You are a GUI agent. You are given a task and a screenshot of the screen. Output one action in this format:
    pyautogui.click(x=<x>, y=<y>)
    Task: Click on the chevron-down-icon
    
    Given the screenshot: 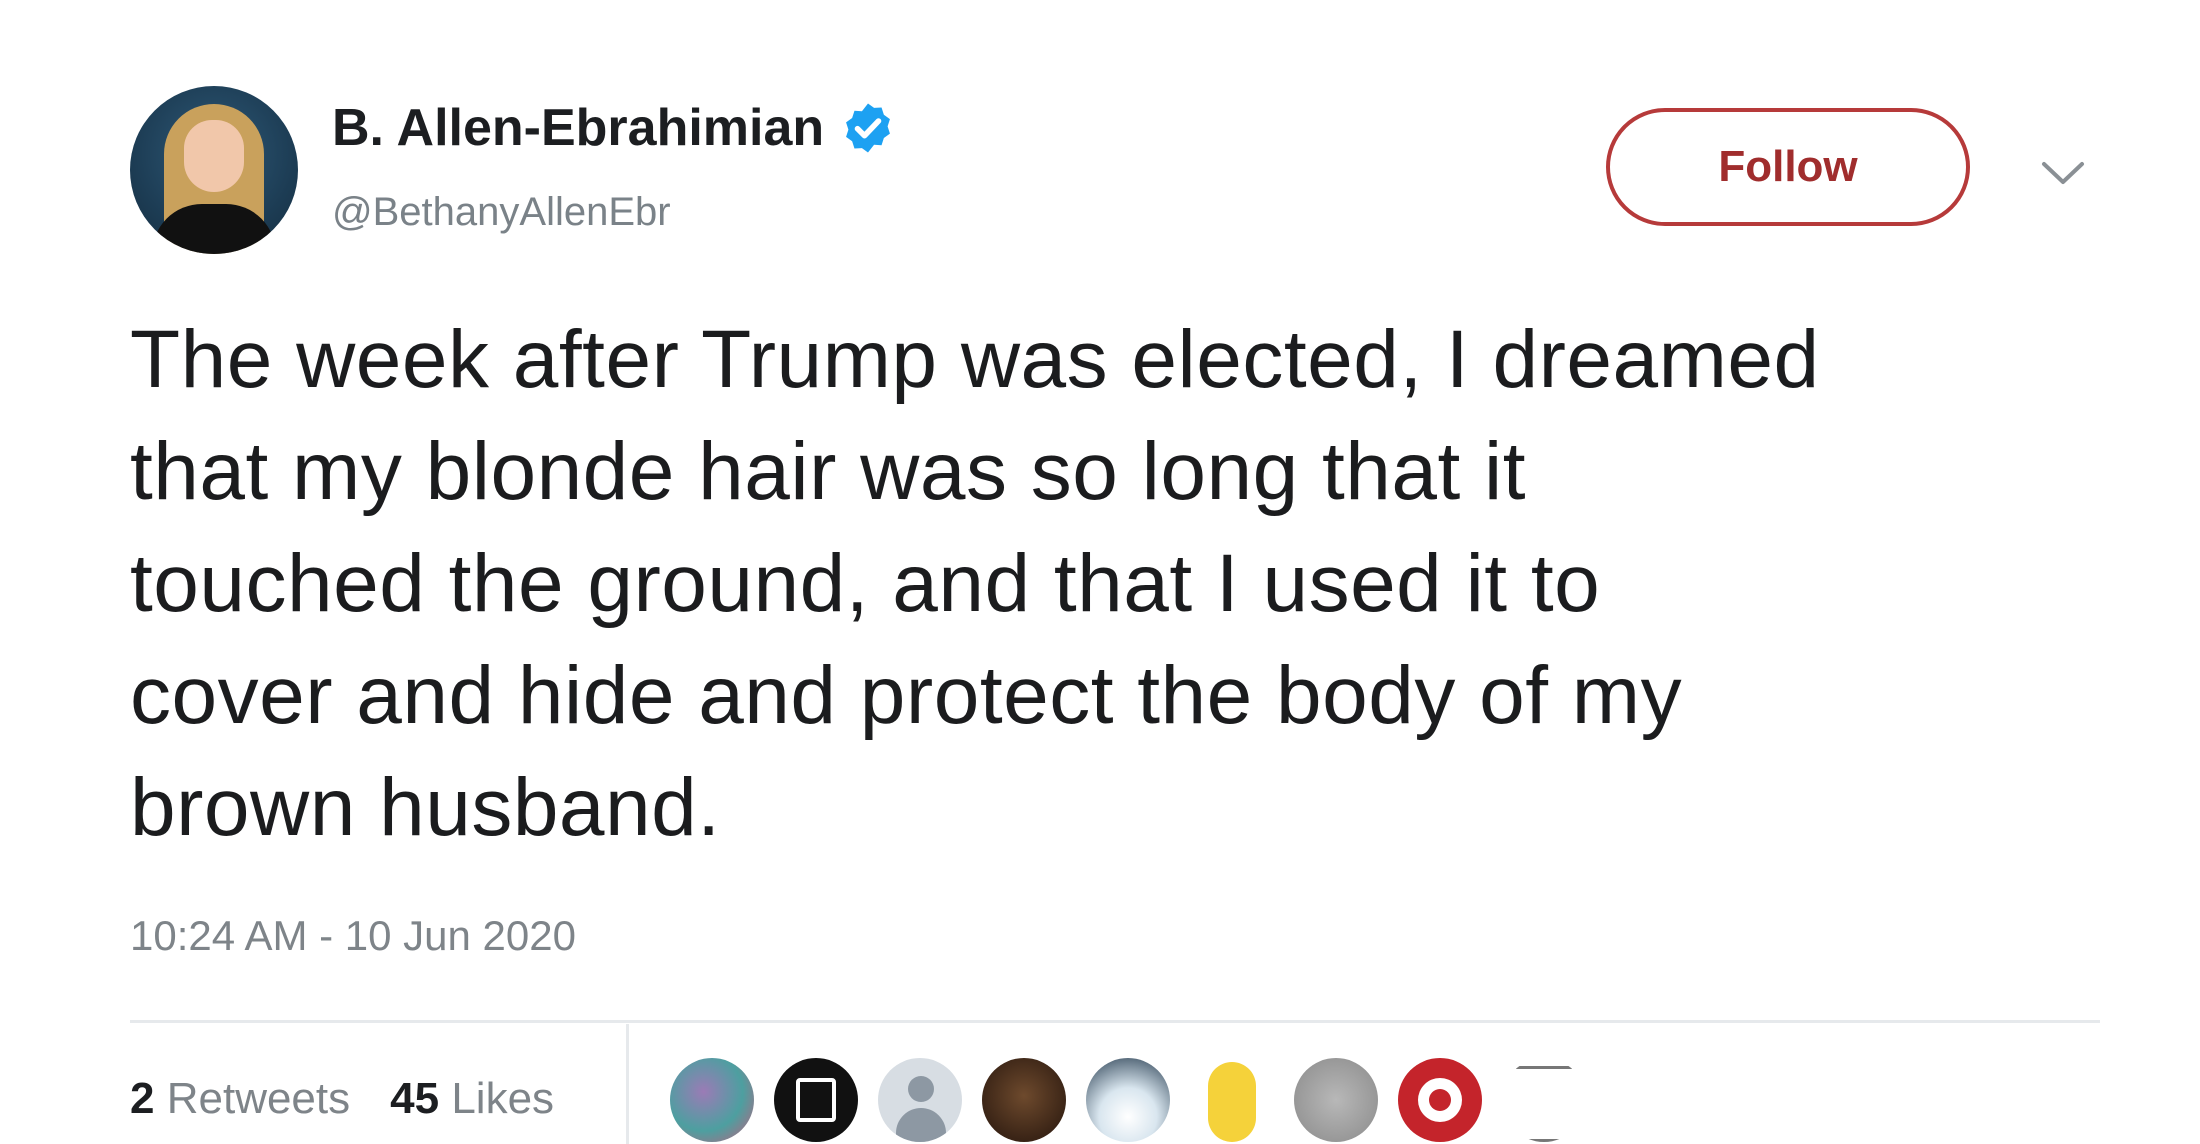 What is the action you would take?
    pyautogui.click(x=2063, y=172)
    